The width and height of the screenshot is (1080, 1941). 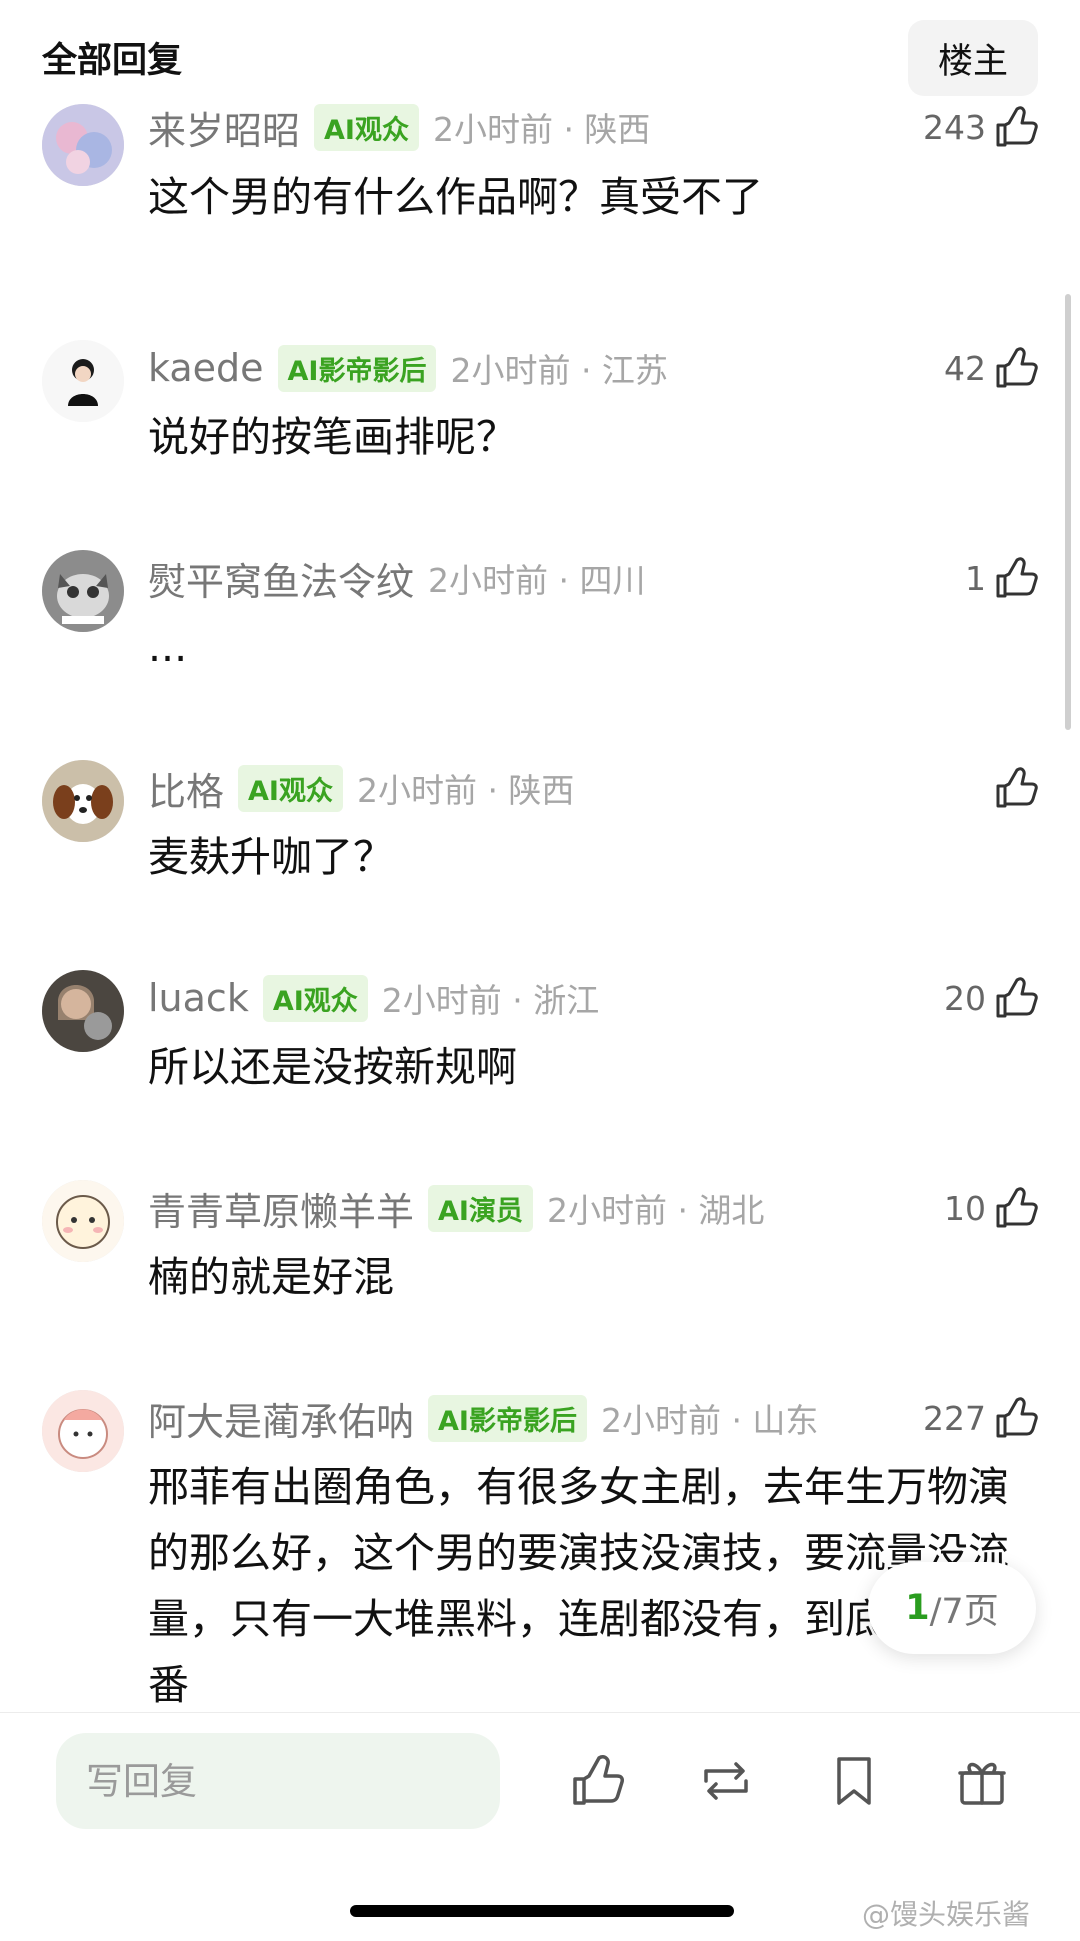 What do you see at coordinates (992, 1208) in the screenshot?
I see `like-button: 10` at bounding box center [992, 1208].